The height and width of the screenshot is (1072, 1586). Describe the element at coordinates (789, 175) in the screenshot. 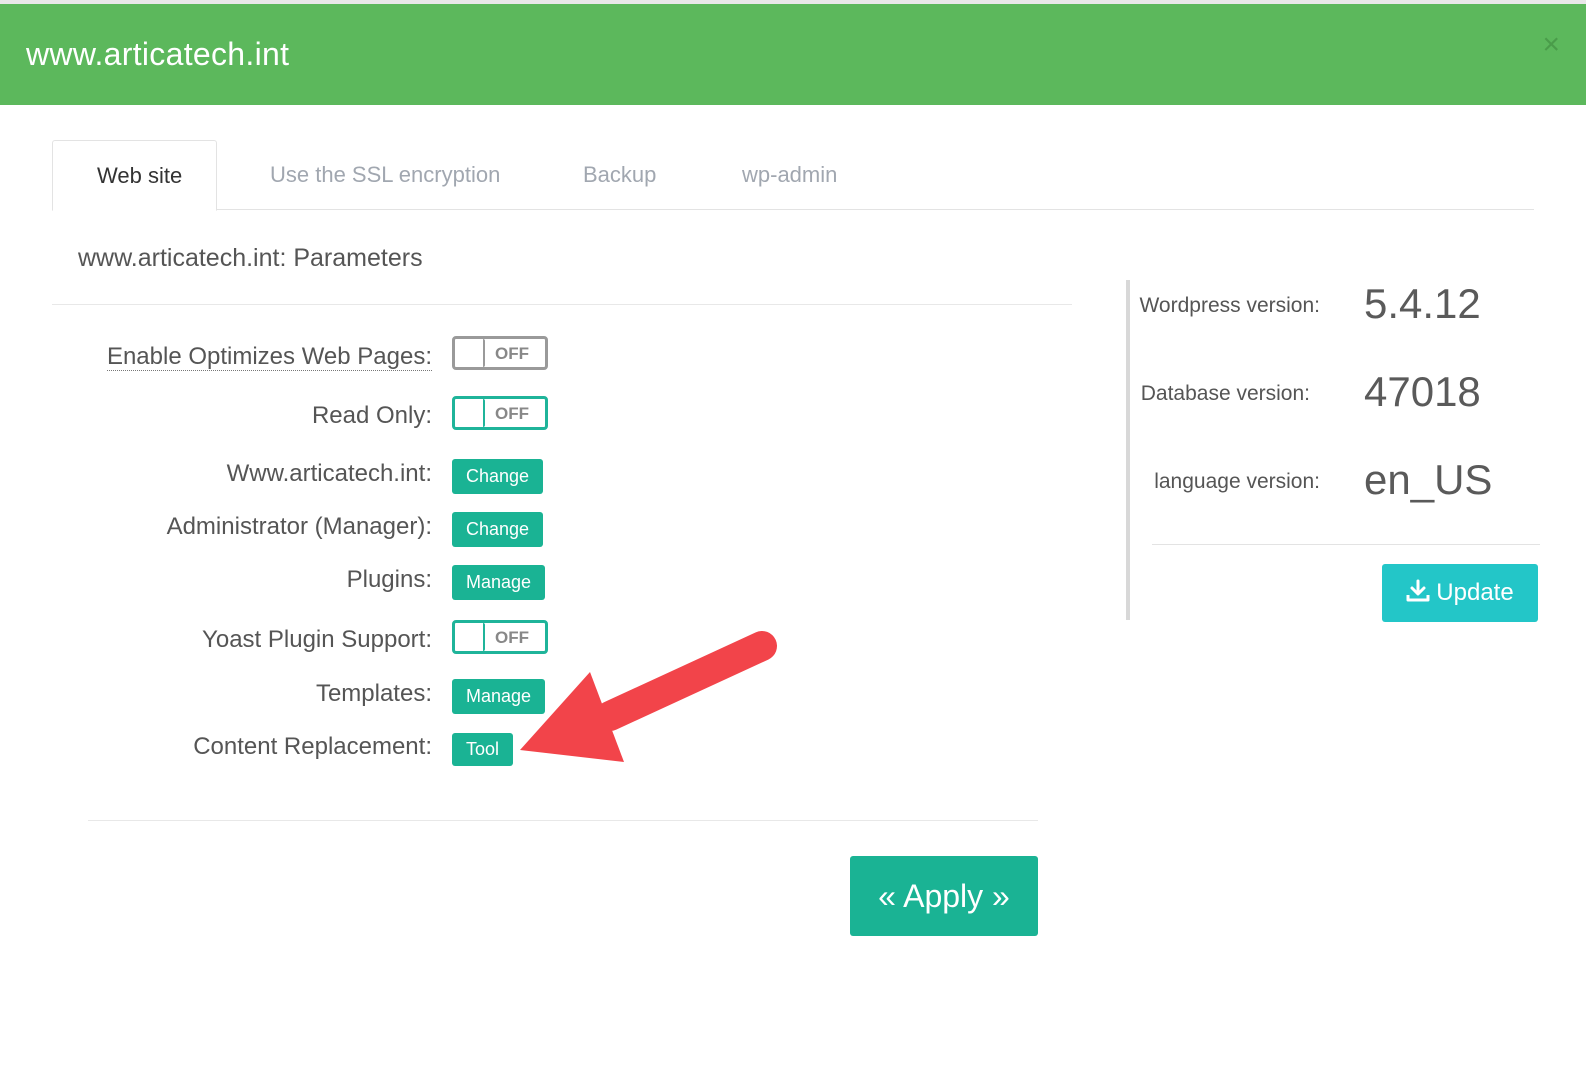

I see `tab-wp-admin: wp-admin` at that location.